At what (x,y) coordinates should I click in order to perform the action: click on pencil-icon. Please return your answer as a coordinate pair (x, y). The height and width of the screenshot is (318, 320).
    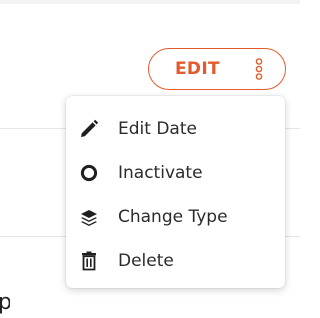
    Looking at the image, I should click on (90, 128).